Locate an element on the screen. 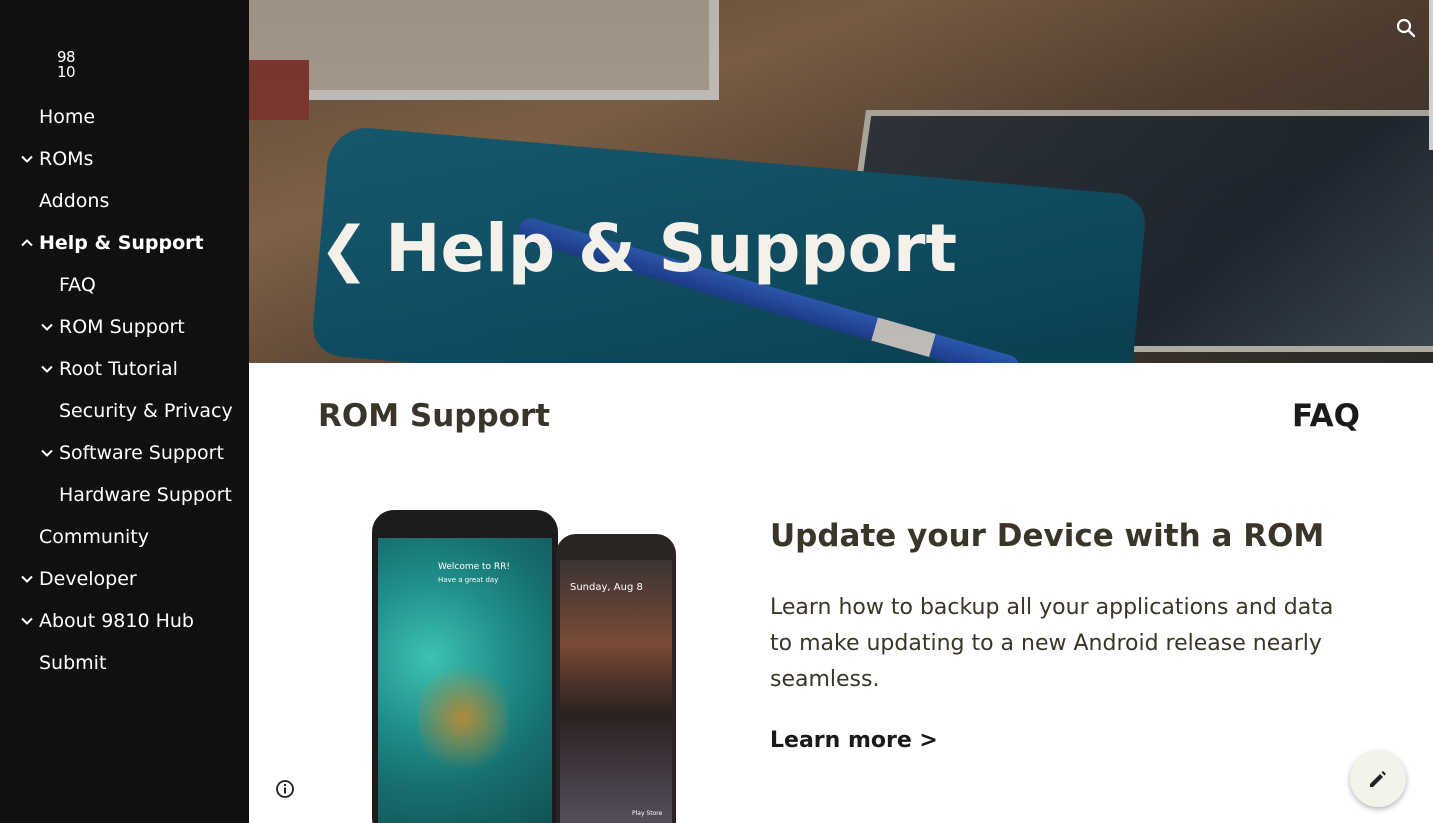  nav-item-hardware-support: Hardware Support is located at coordinates (124, 495).